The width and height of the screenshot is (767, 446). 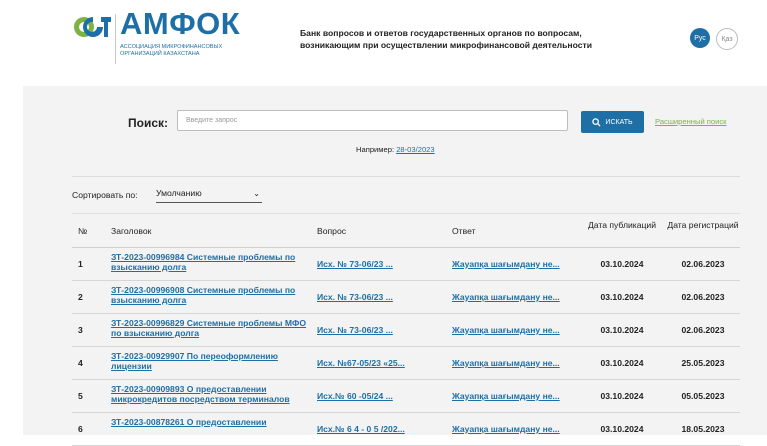 What do you see at coordinates (80, 330) in the screenshot?
I see `row-num: 3` at bounding box center [80, 330].